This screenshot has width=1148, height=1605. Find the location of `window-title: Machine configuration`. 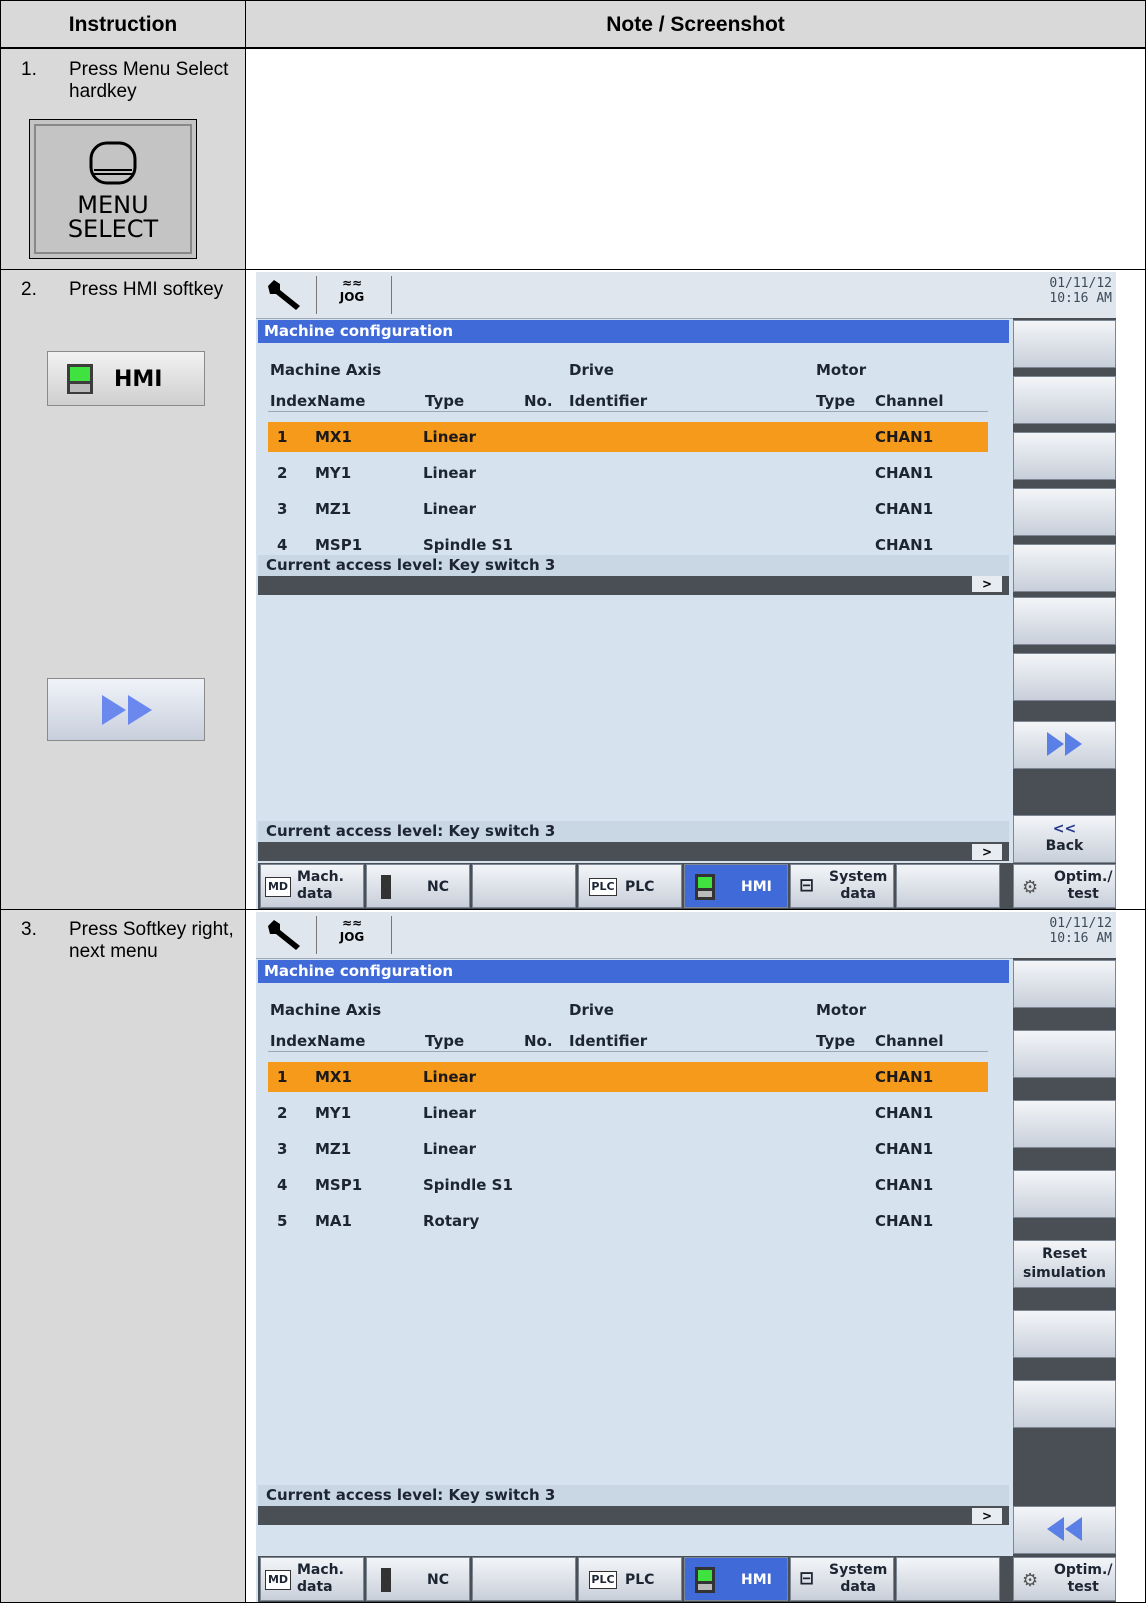

window-title: Machine configuration is located at coordinates (633, 331).